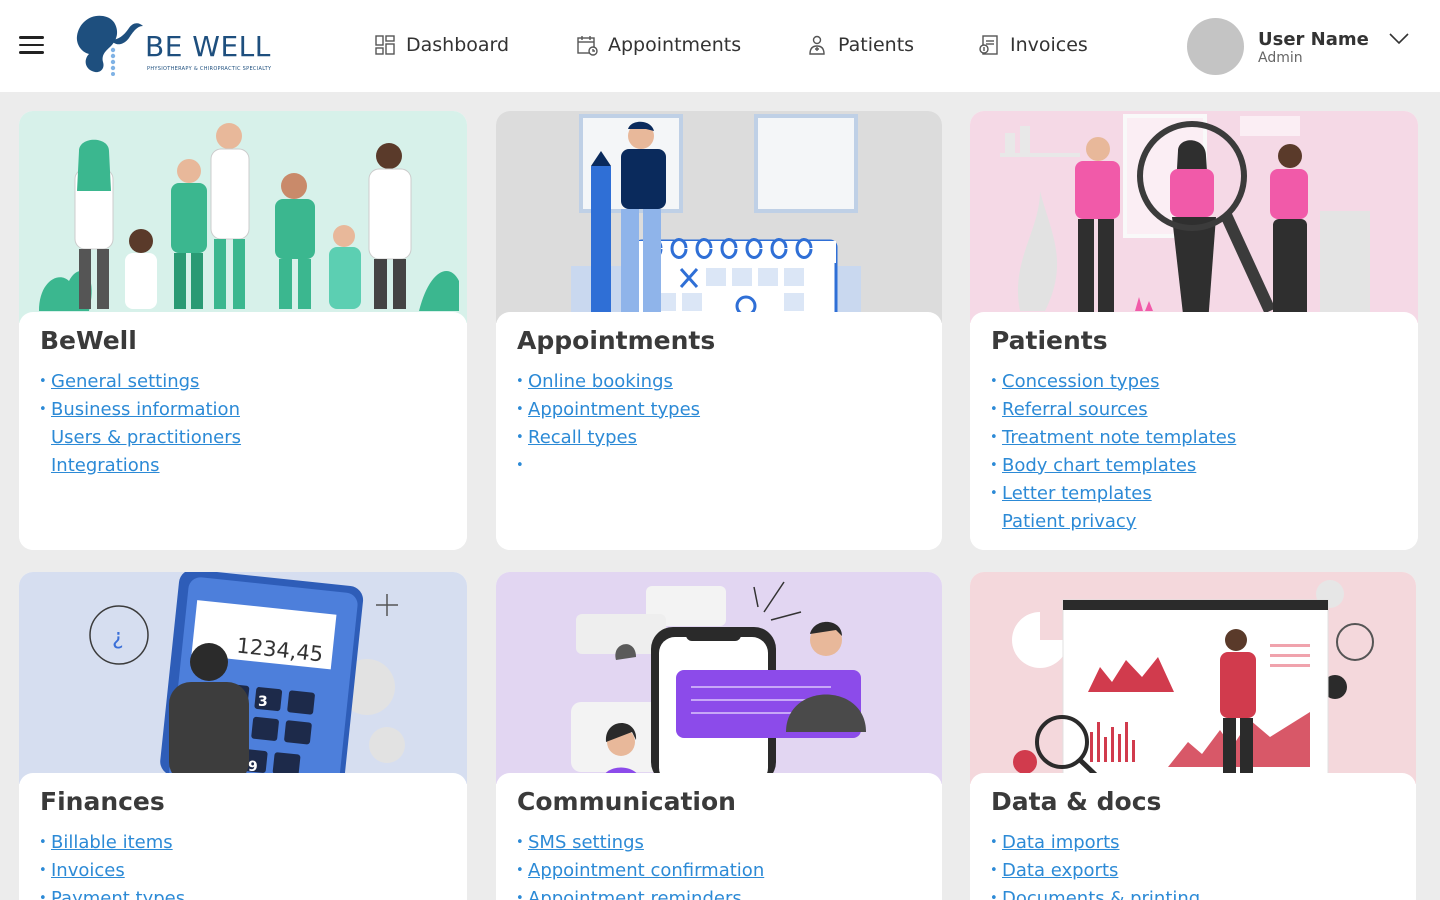 Image resolution: width=1440 pixels, height=900 pixels. Describe the element at coordinates (208, 46) in the screenshot. I see `logo-text: BE WELL` at that location.